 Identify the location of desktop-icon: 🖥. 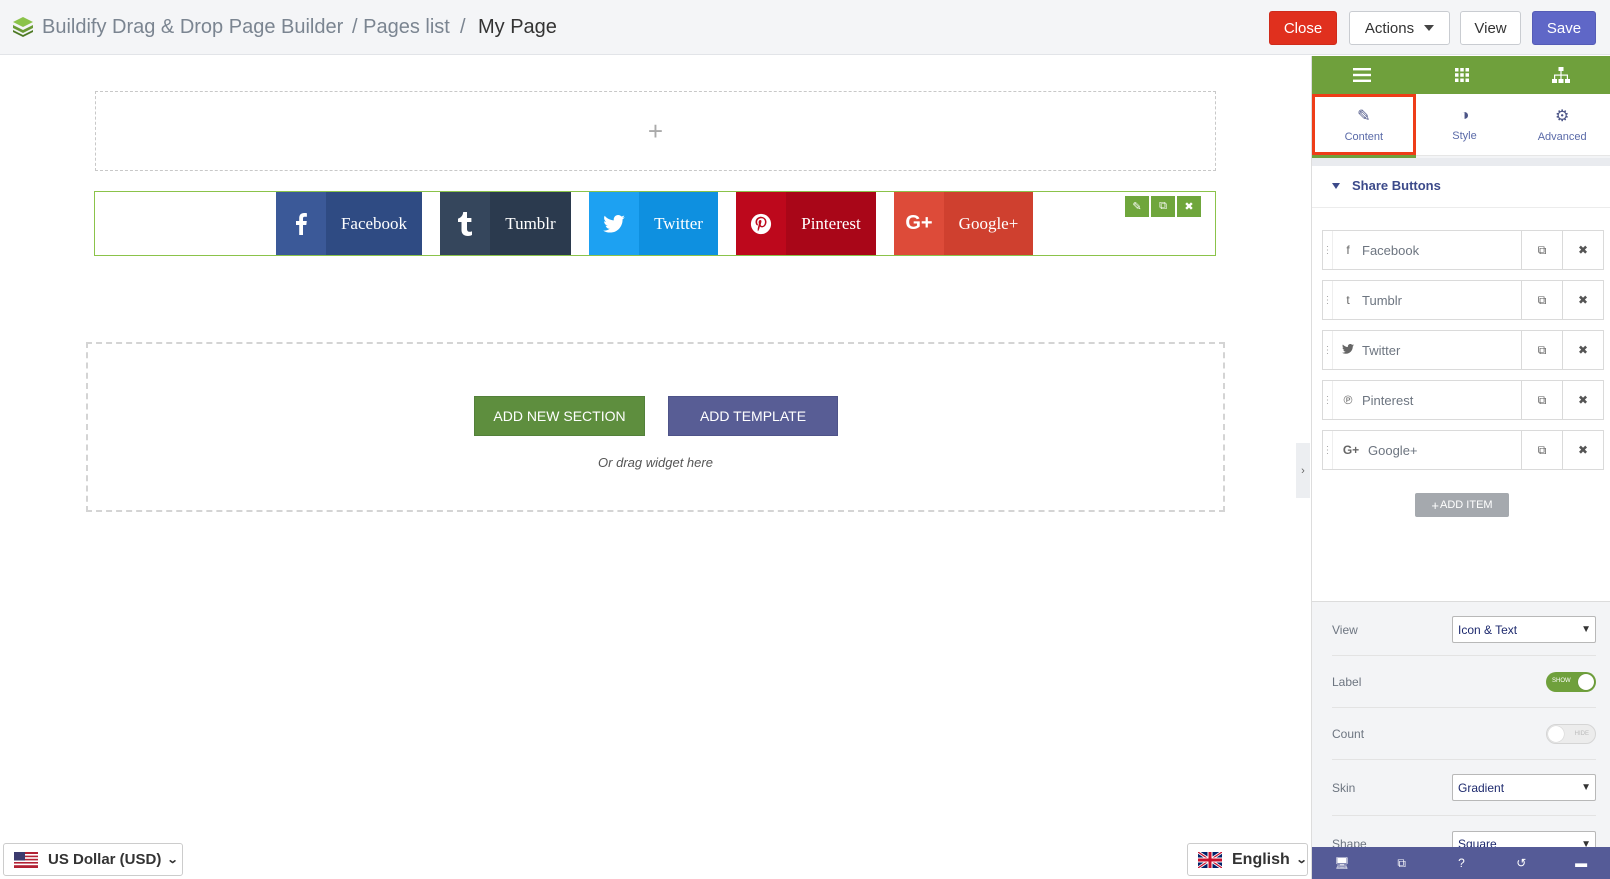
(1342, 863).